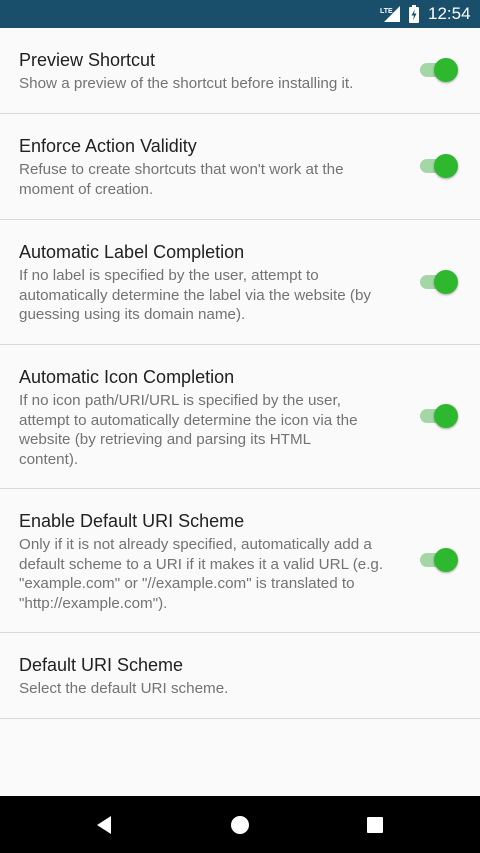 The image size is (480, 853). What do you see at coordinates (449, 13) in the screenshot?
I see `status-time: 12:54` at bounding box center [449, 13].